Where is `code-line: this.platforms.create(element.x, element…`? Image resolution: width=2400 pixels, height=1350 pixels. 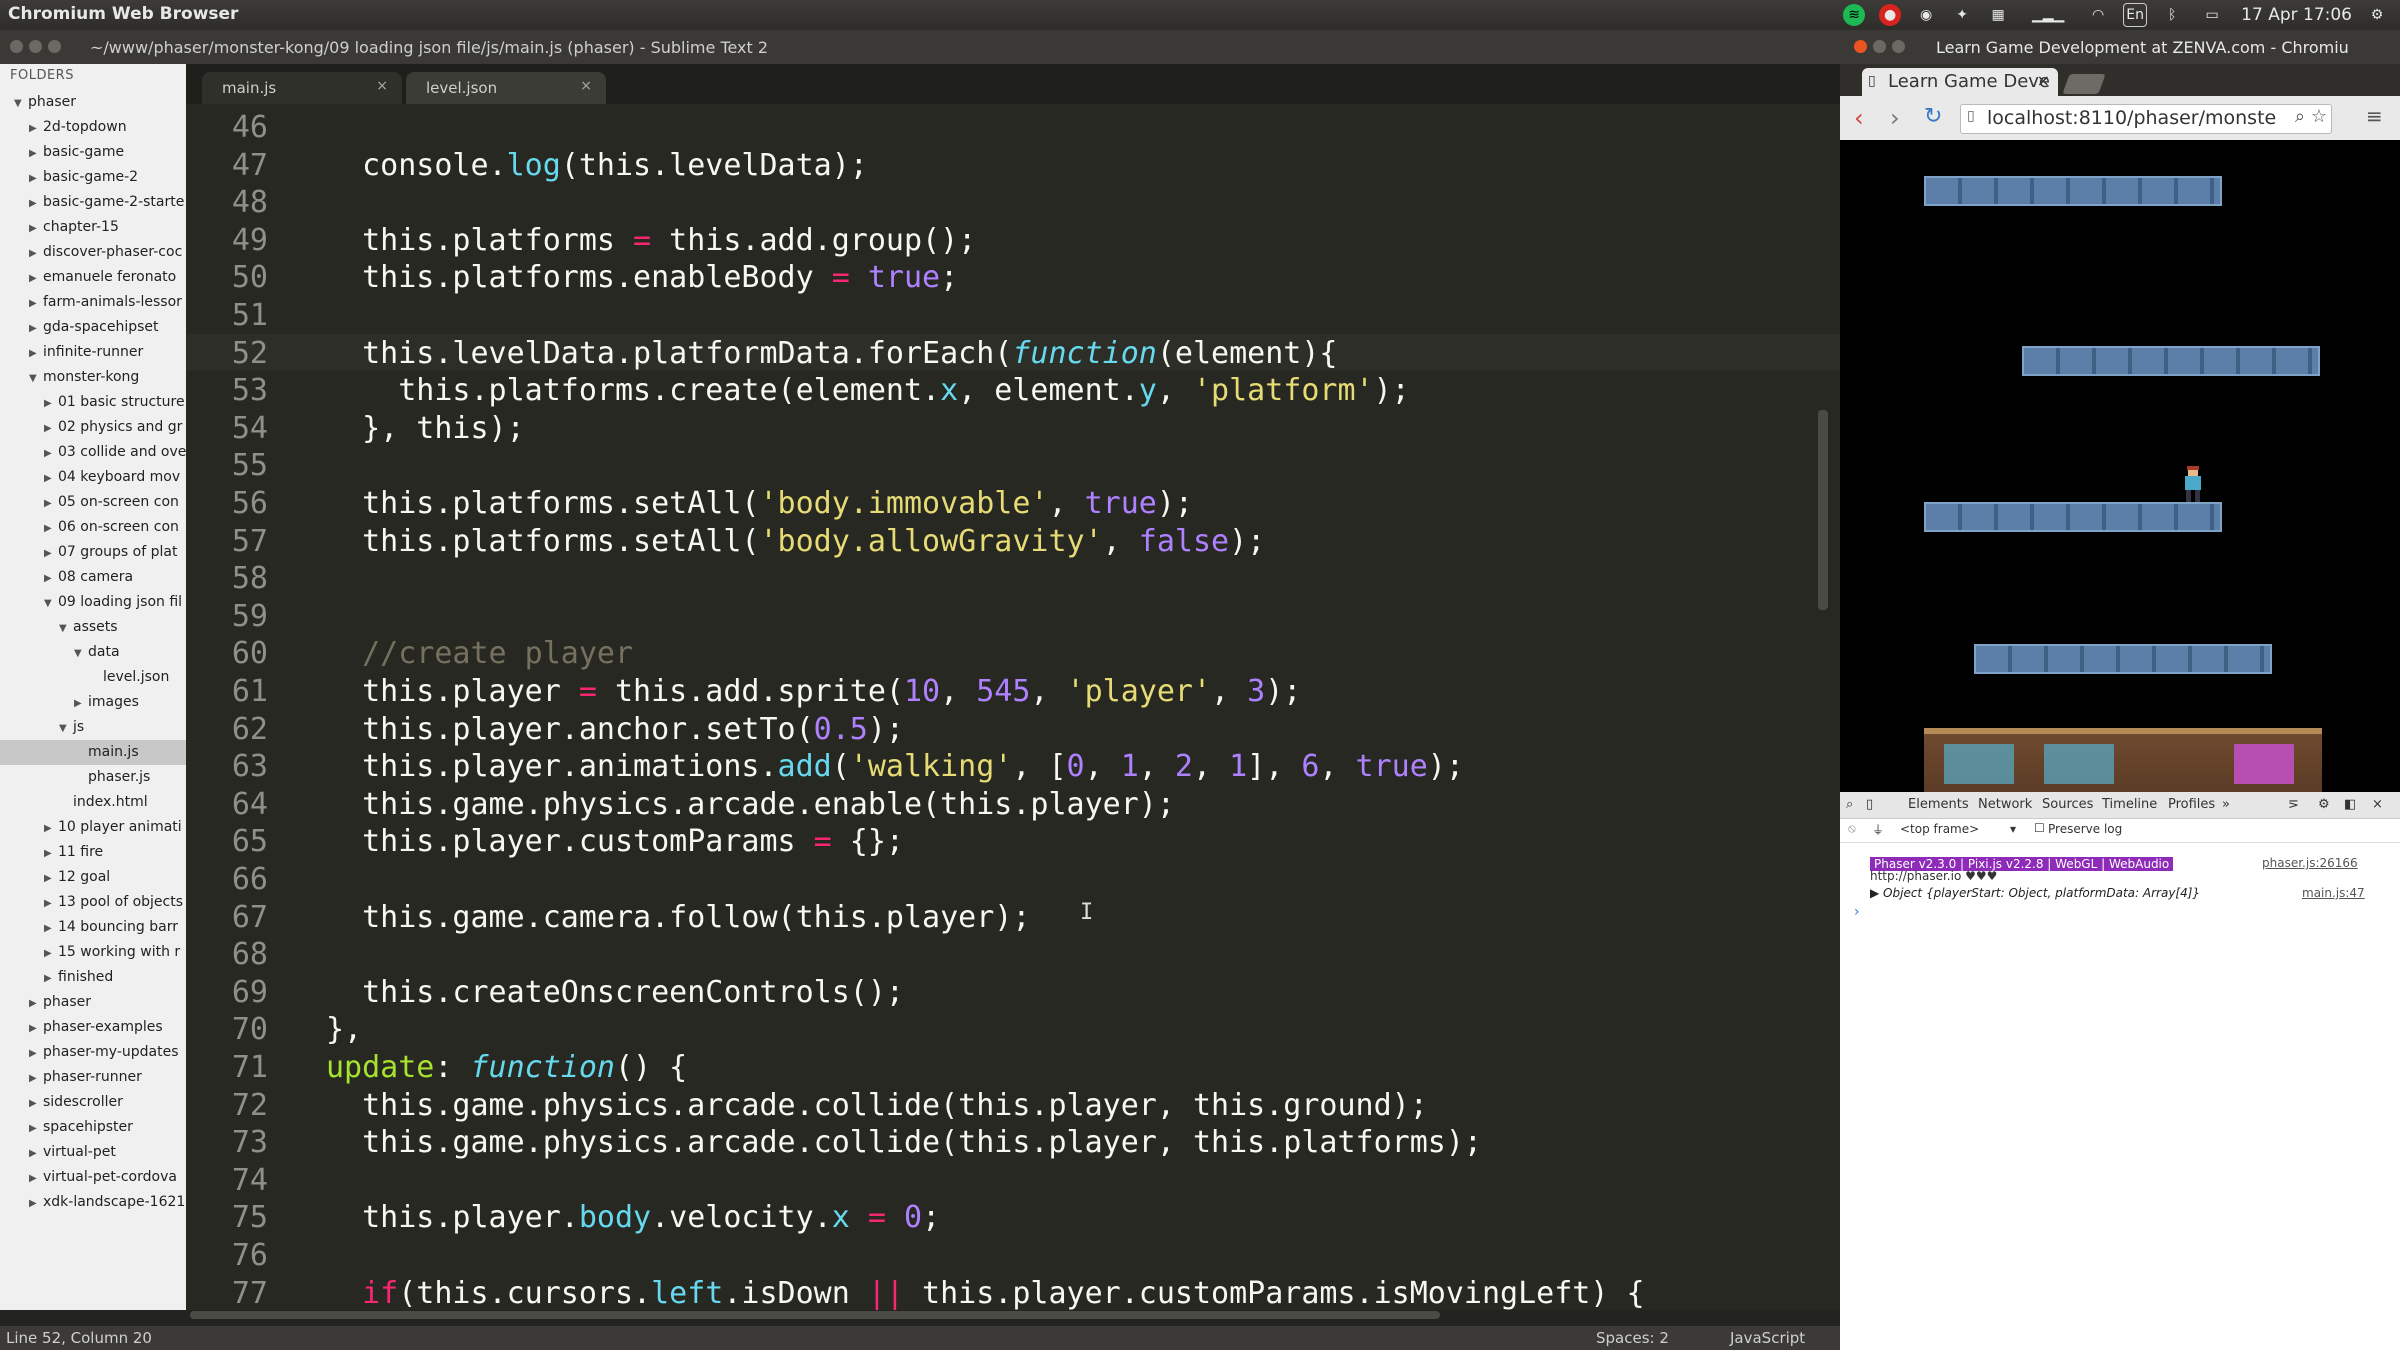
code-line: this.platforms.create(element.x, element… is located at coordinates (867, 390).